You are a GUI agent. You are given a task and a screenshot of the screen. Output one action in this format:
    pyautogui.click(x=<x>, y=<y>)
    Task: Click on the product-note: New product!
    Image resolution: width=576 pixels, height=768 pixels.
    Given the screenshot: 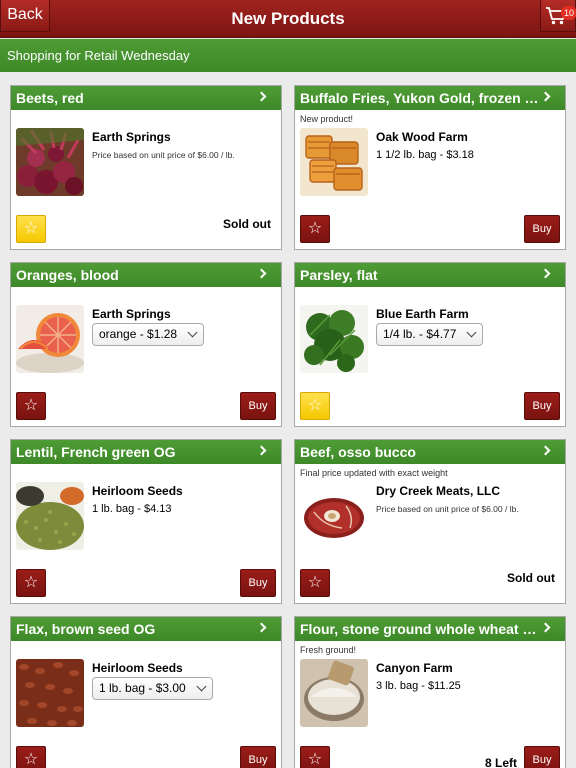 What is the action you would take?
    pyautogui.click(x=327, y=119)
    